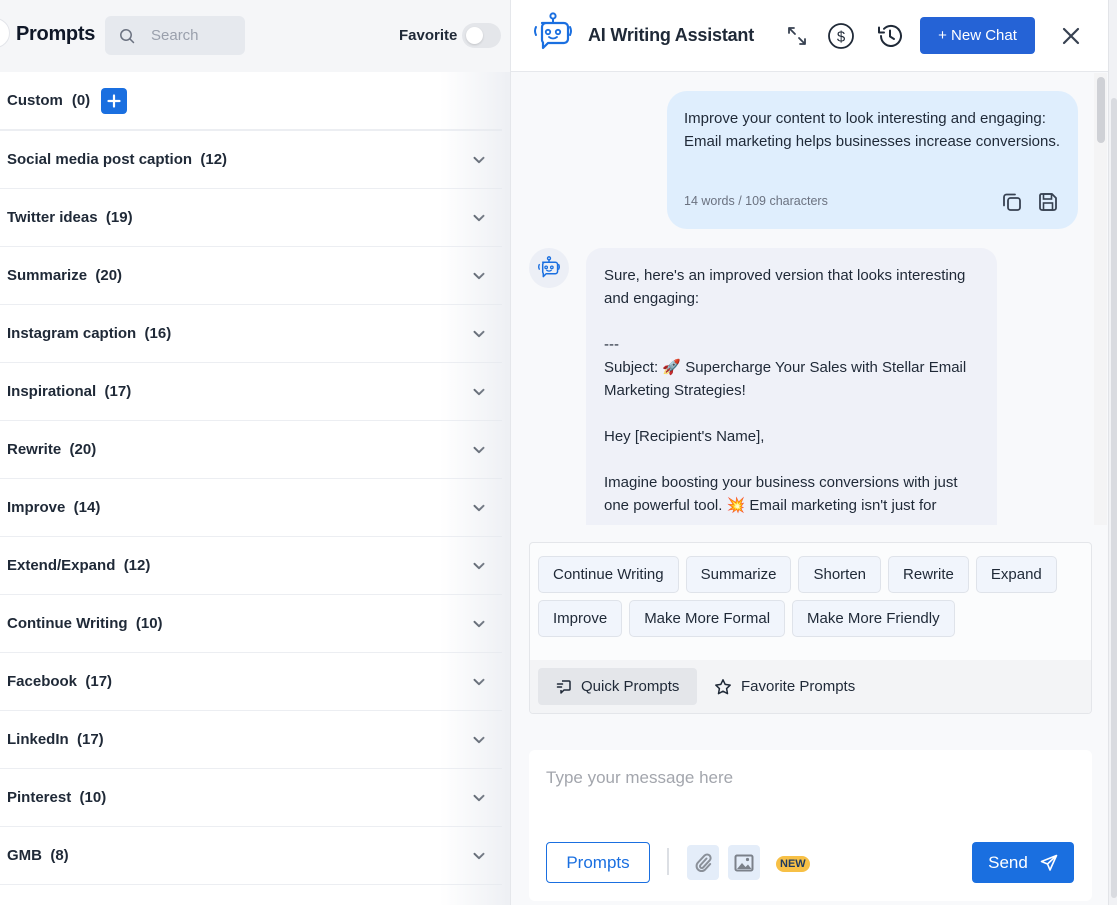  What do you see at coordinates (707, 618) in the screenshot?
I see `quick-action-chip: Make More Formal` at bounding box center [707, 618].